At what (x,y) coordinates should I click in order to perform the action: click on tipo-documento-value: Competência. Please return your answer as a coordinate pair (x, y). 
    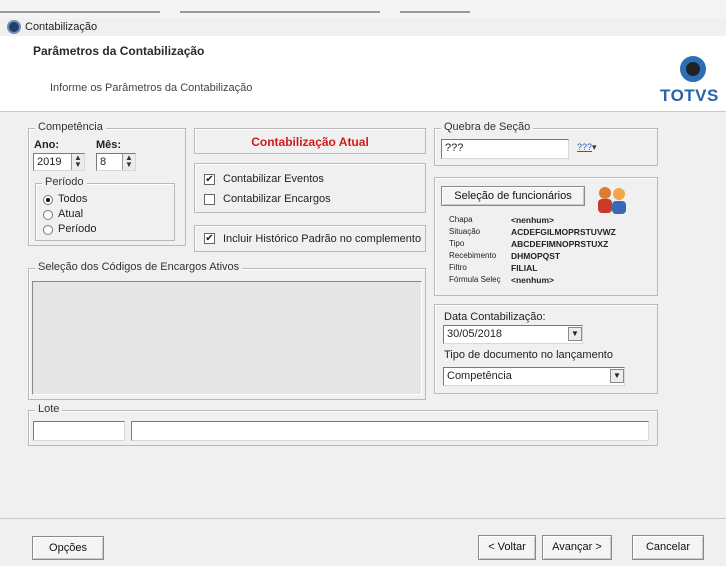
    Looking at the image, I should click on (479, 376).